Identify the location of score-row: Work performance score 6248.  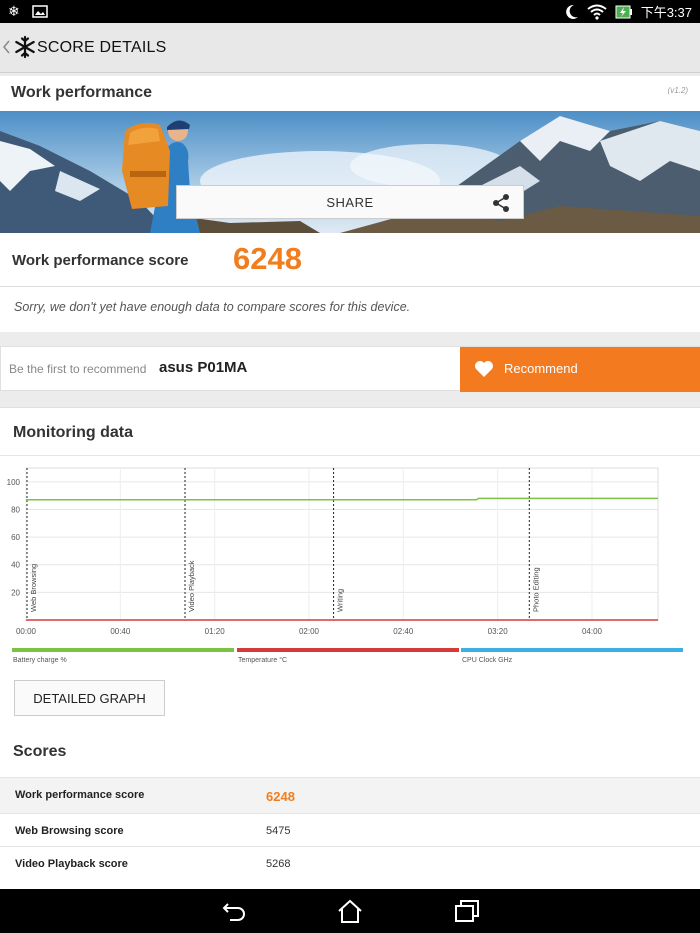
(350, 260).